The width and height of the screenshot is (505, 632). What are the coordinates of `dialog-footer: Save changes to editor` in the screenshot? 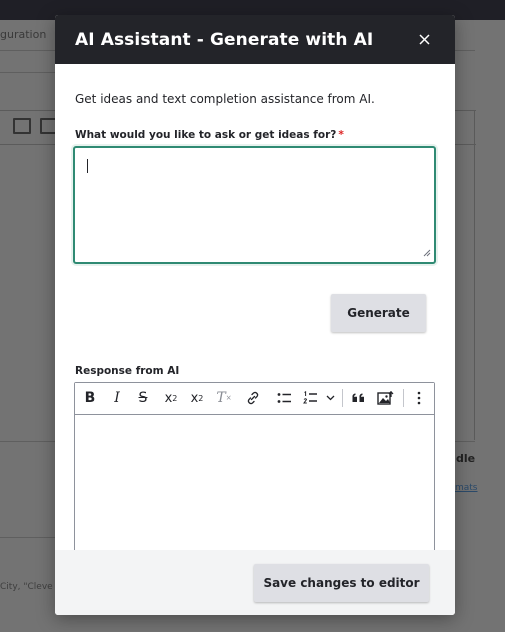 It's located at (255, 582).